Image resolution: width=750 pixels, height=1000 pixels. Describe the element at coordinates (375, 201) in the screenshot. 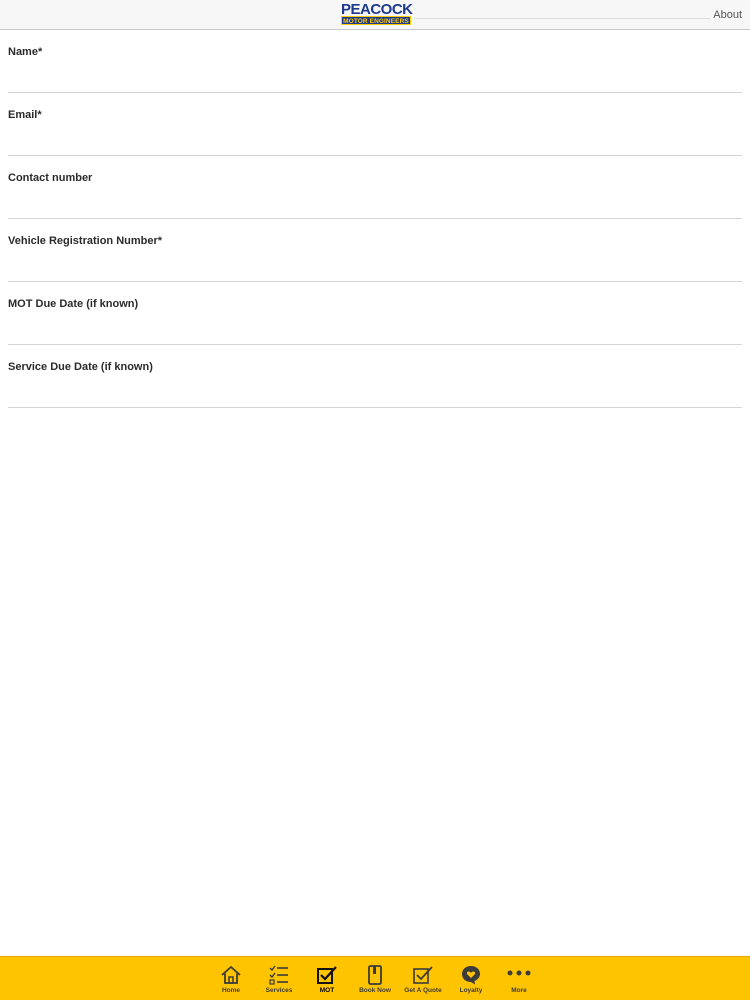

I see `contact-number-input` at that location.